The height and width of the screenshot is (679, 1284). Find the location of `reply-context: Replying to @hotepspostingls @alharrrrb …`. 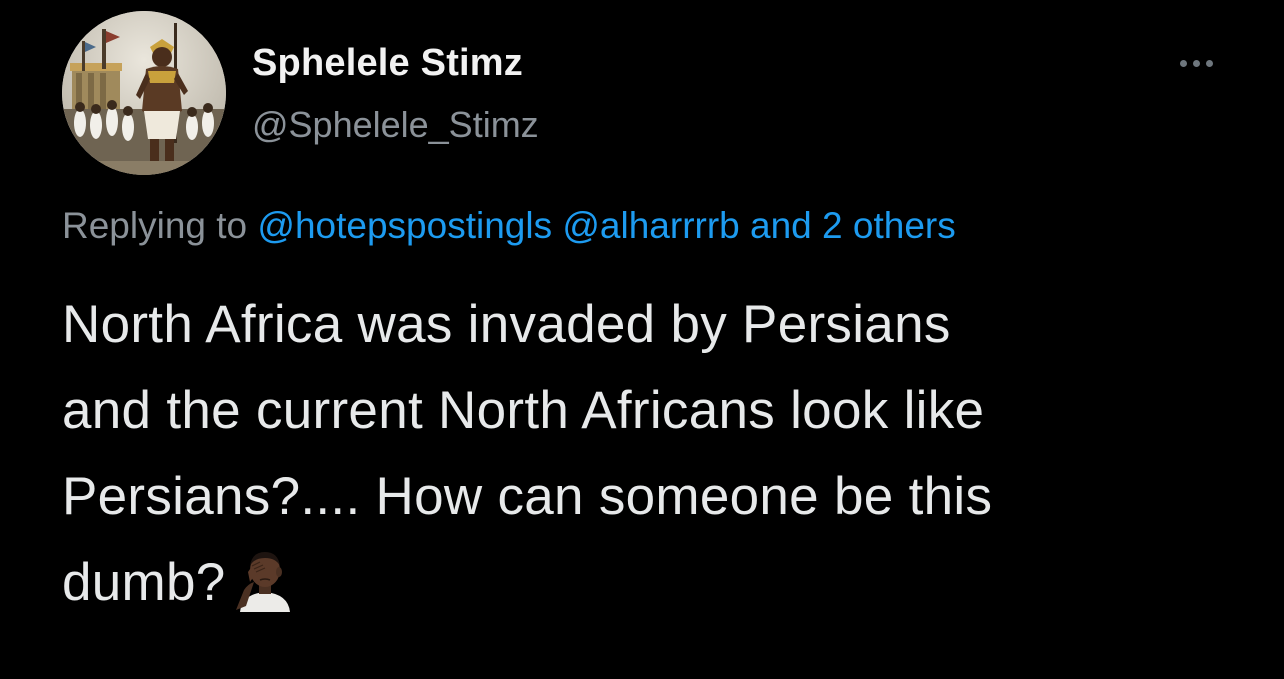

reply-context: Replying to @hotepspostingls @alharrrrb … is located at coordinates (509, 226).